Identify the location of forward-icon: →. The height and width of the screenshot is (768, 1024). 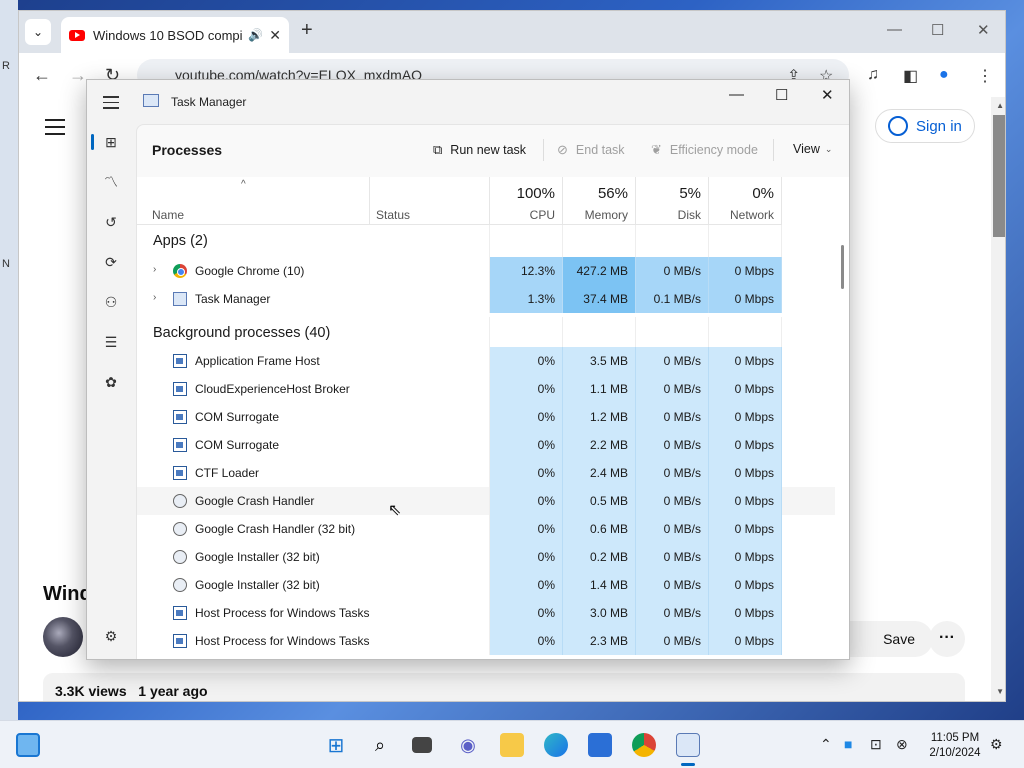
(78, 75).